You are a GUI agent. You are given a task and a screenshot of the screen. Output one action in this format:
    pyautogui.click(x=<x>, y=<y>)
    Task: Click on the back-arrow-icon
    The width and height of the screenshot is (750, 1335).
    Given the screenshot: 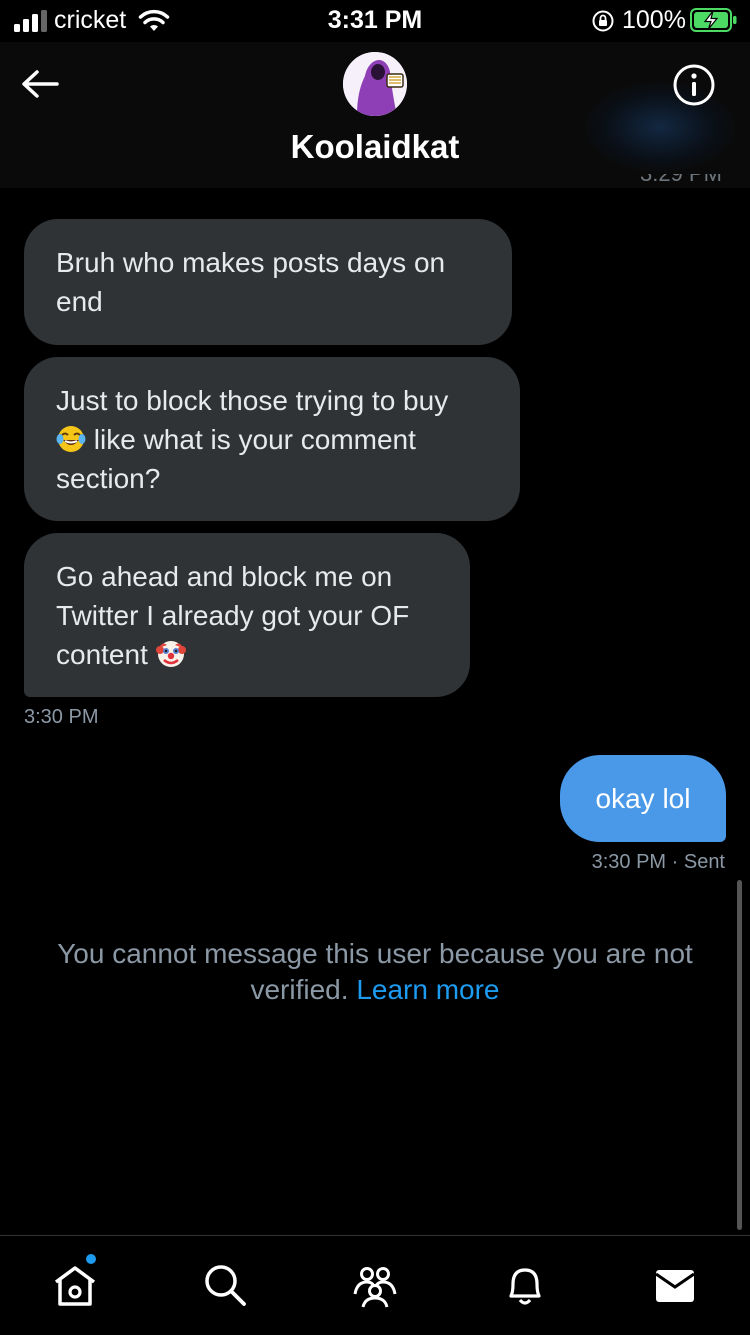 What is the action you would take?
    pyautogui.click(x=40, y=84)
    